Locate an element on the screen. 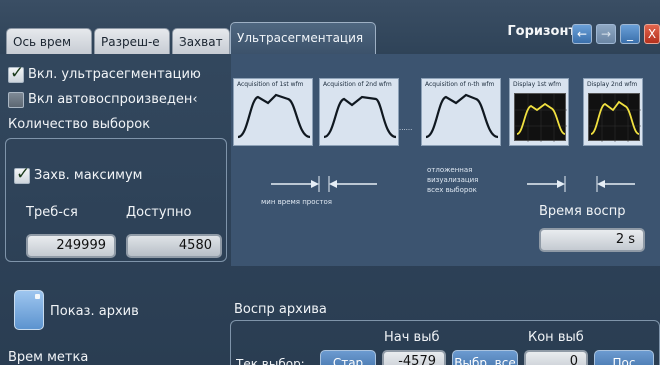 This screenshot has height=365, width=660. capture-max-label: Захв. максимум is located at coordinates (88, 175).